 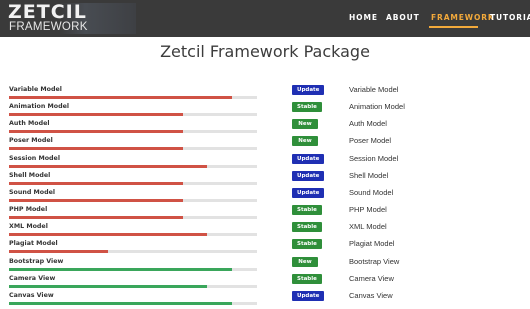 I want to click on package-row: Auth Model New Auth Model, so click(x=265, y=126).